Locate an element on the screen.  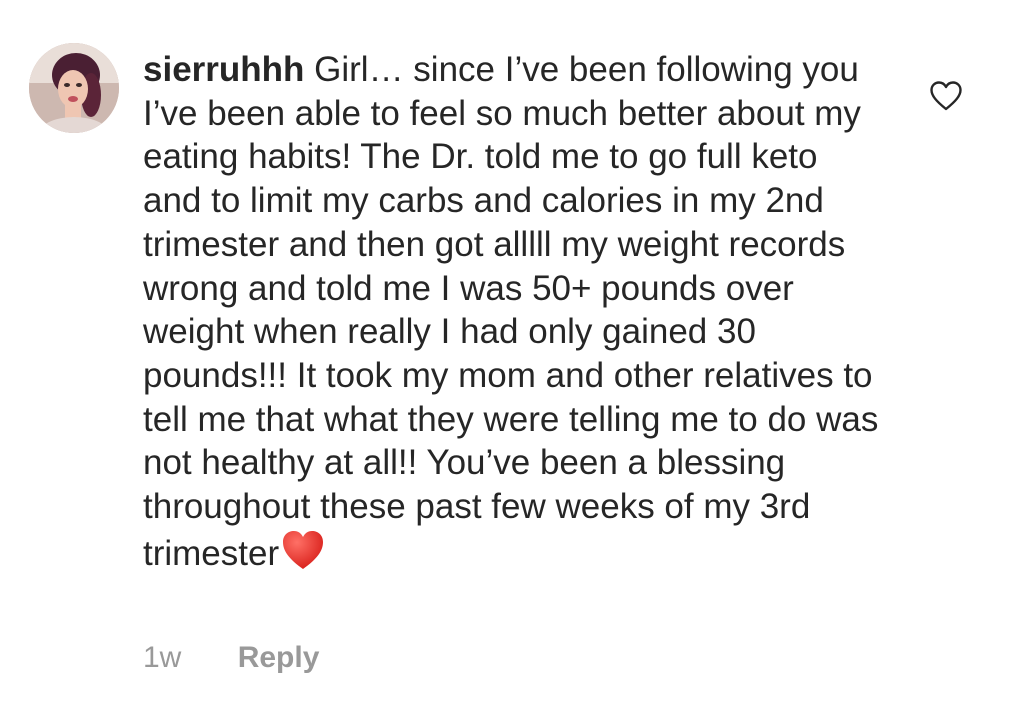
like-heart-icon is located at coordinates (946, 96).